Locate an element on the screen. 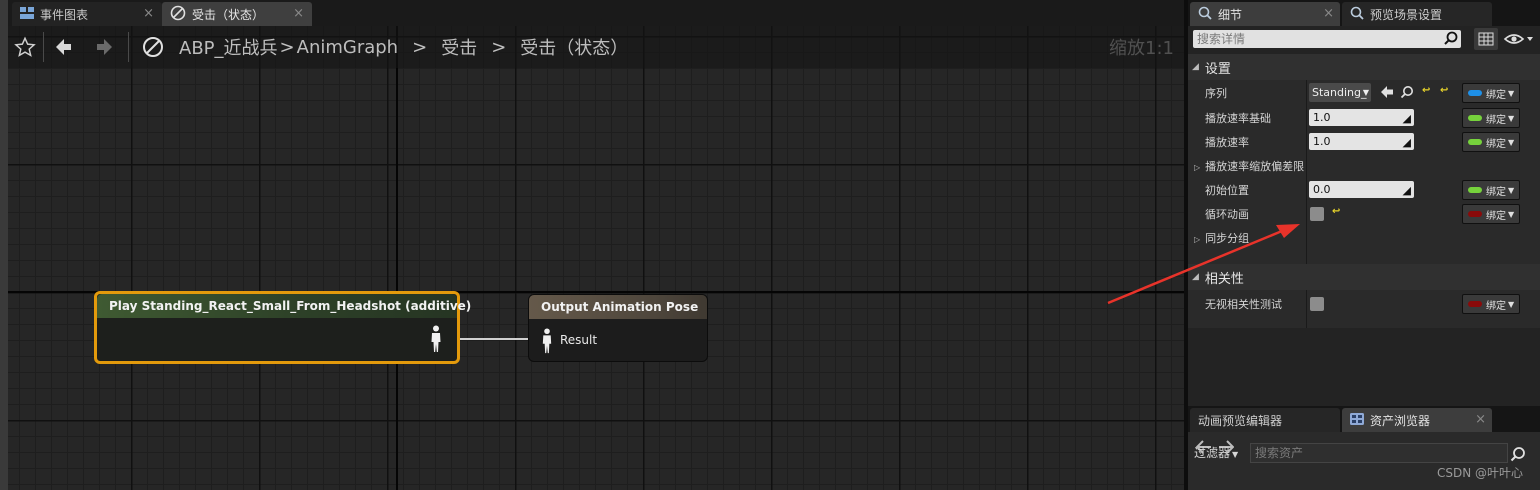 The width and height of the screenshot is (1540, 490). breadcrumb-item: AnimGraph is located at coordinates (347, 47).